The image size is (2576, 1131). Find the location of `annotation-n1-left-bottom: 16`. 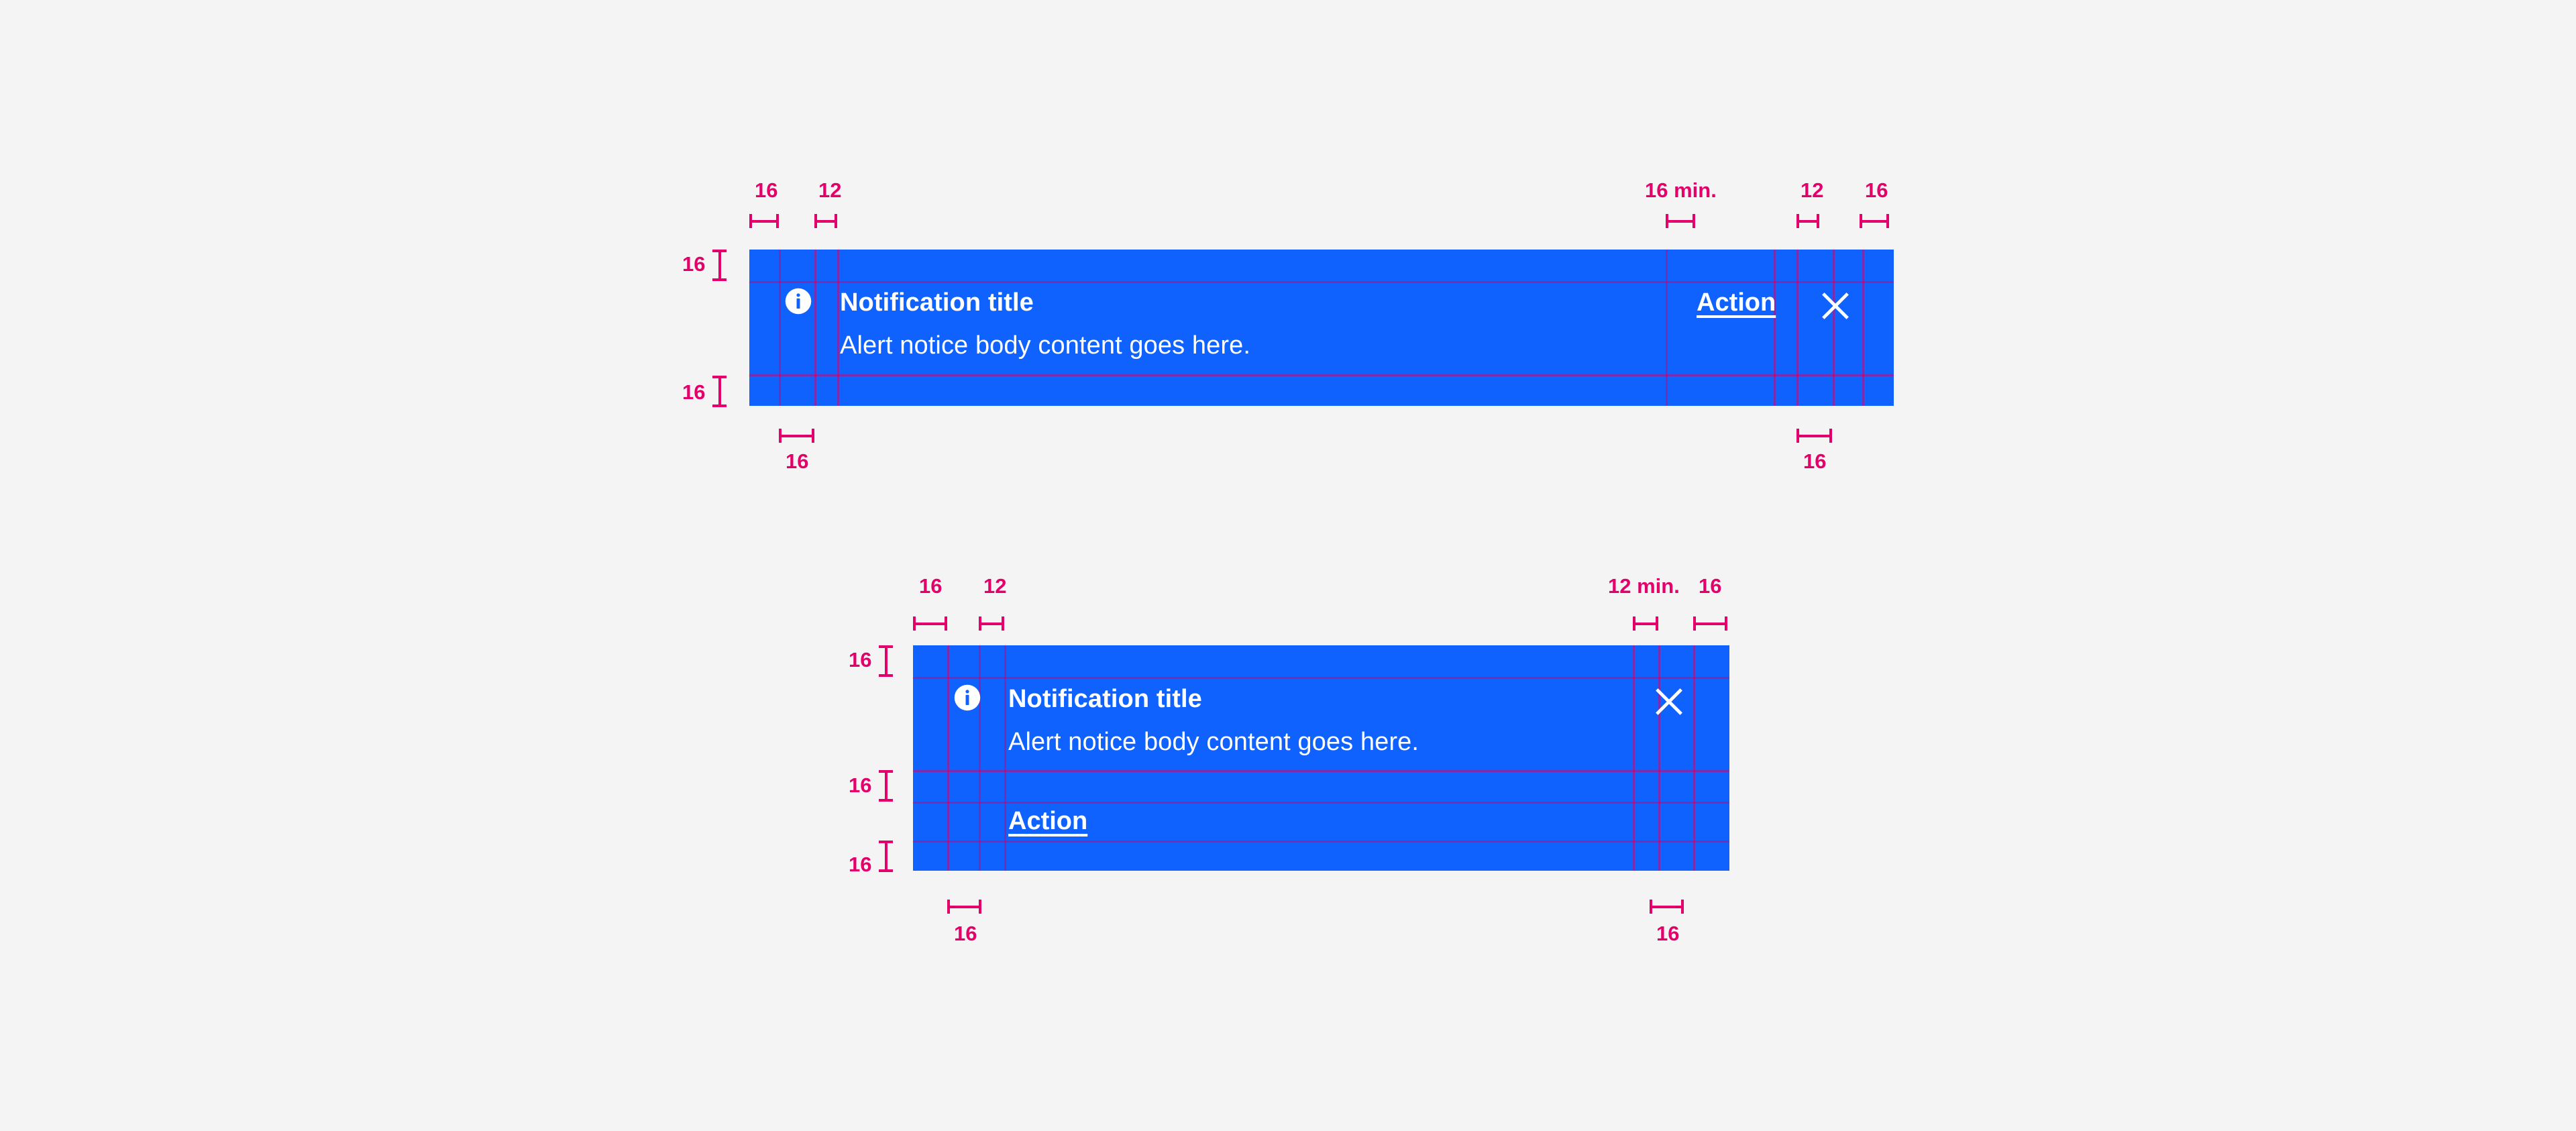

annotation-n1-left-bottom: 16 is located at coordinates (694, 392).